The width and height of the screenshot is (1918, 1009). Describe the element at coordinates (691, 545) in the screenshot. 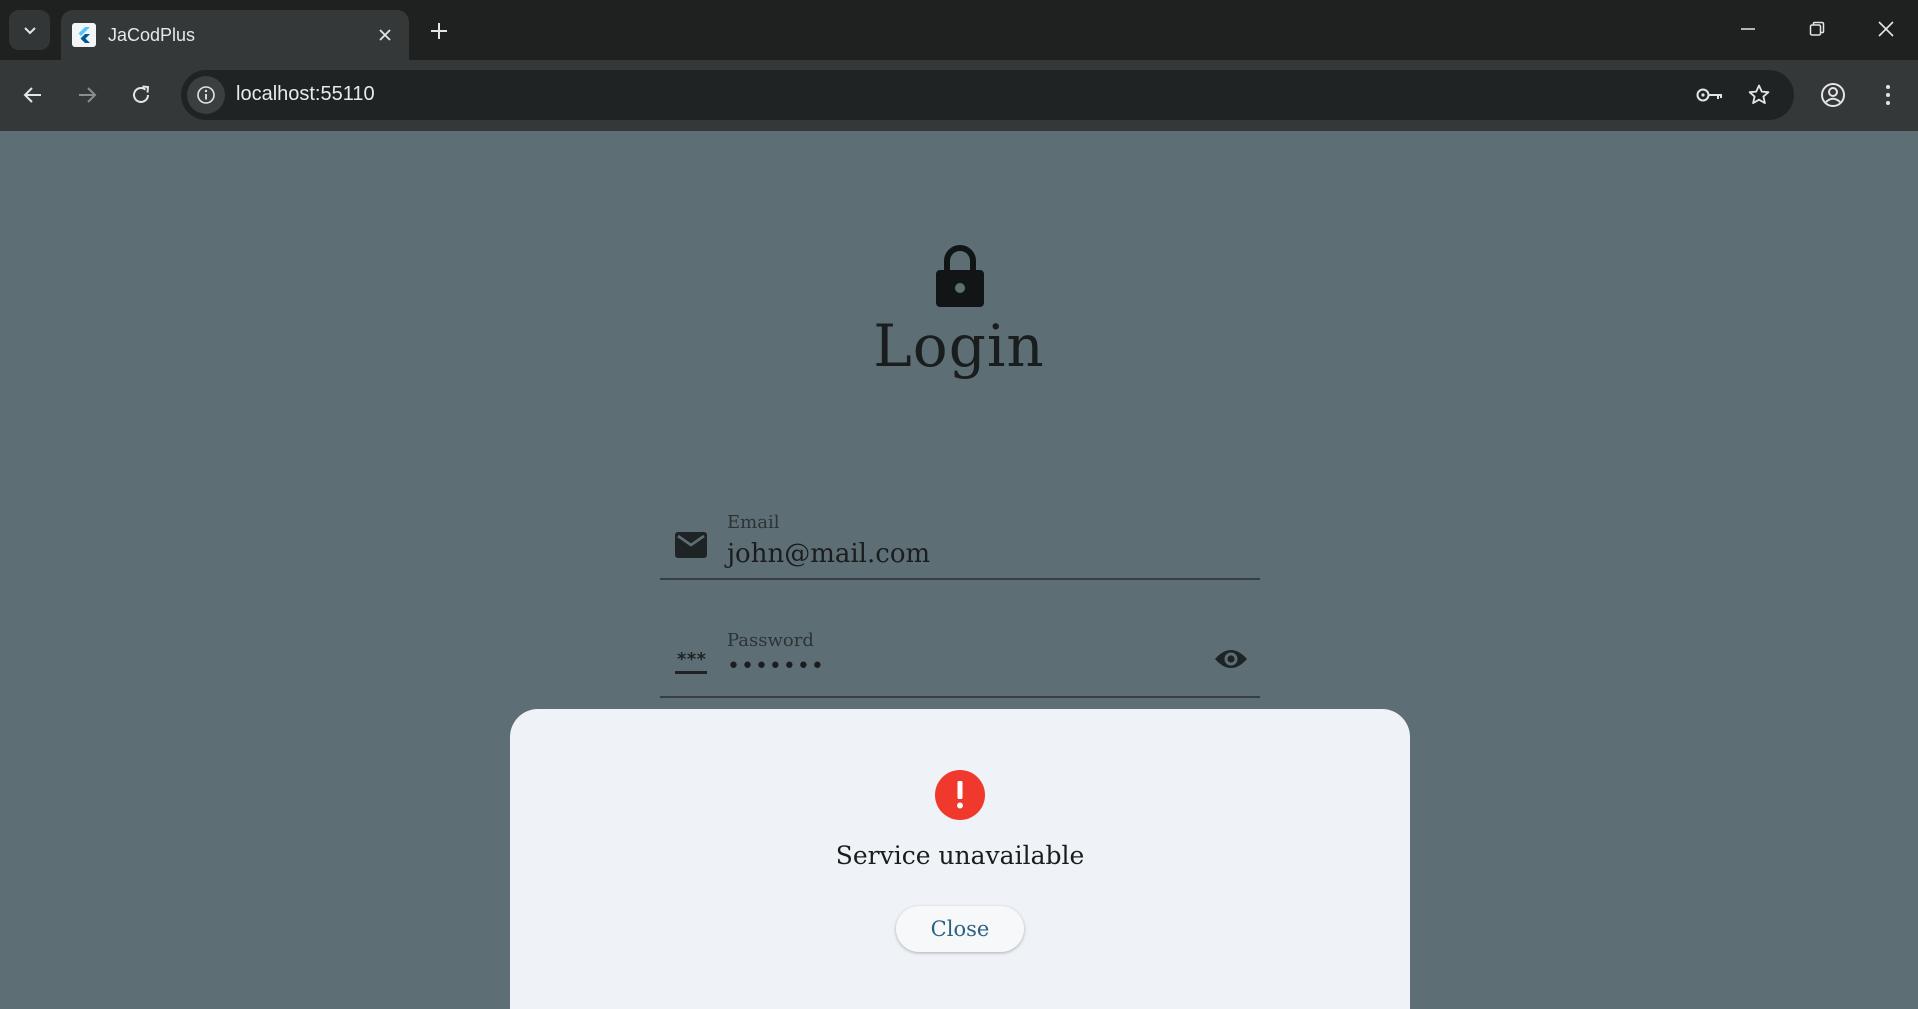

I see `mail-icon` at that location.